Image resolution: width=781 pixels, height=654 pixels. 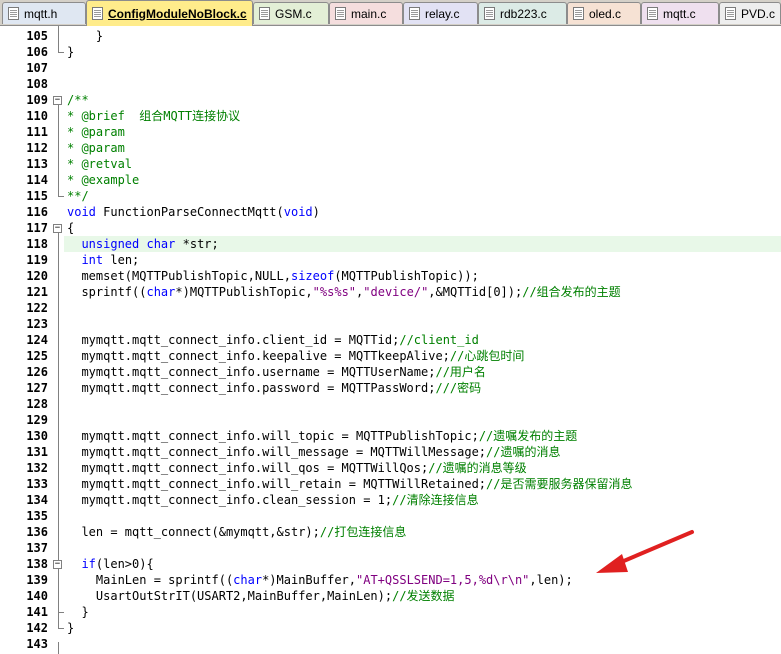 What do you see at coordinates (37, 340) in the screenshot?
I see `line-number: 124` at bounding box center [37, 340].